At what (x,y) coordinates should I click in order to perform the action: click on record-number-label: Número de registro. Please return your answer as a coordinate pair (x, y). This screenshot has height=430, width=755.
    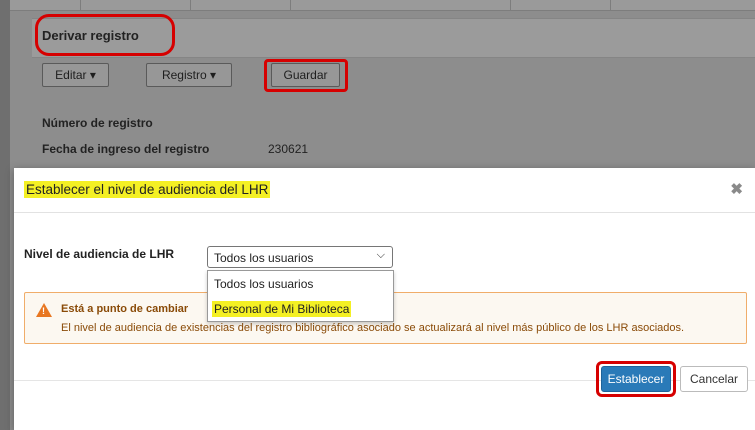
    Looking at the image, I should click on (97, 123).